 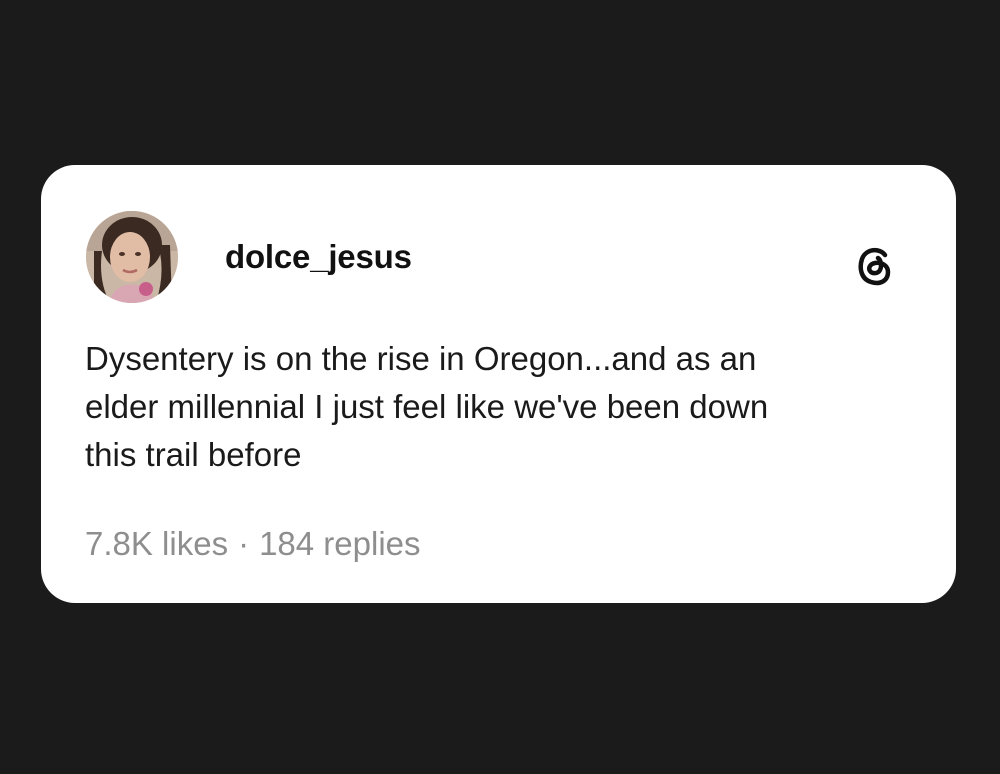 What do you see at coordinates (156, 543) in the screenshot?
I see `likes-count: 7.8K likes` at bounding box center [156, 543].